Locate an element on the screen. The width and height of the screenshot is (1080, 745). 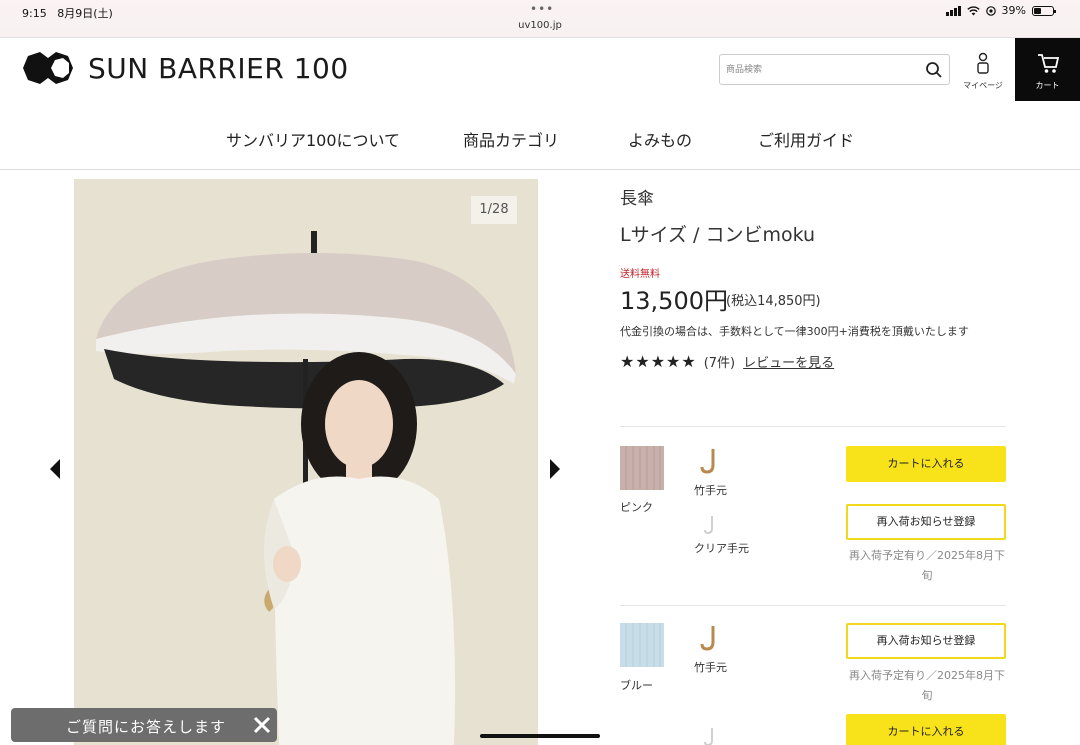
product-price: 13,500円 is located at coordinates (674, 301).